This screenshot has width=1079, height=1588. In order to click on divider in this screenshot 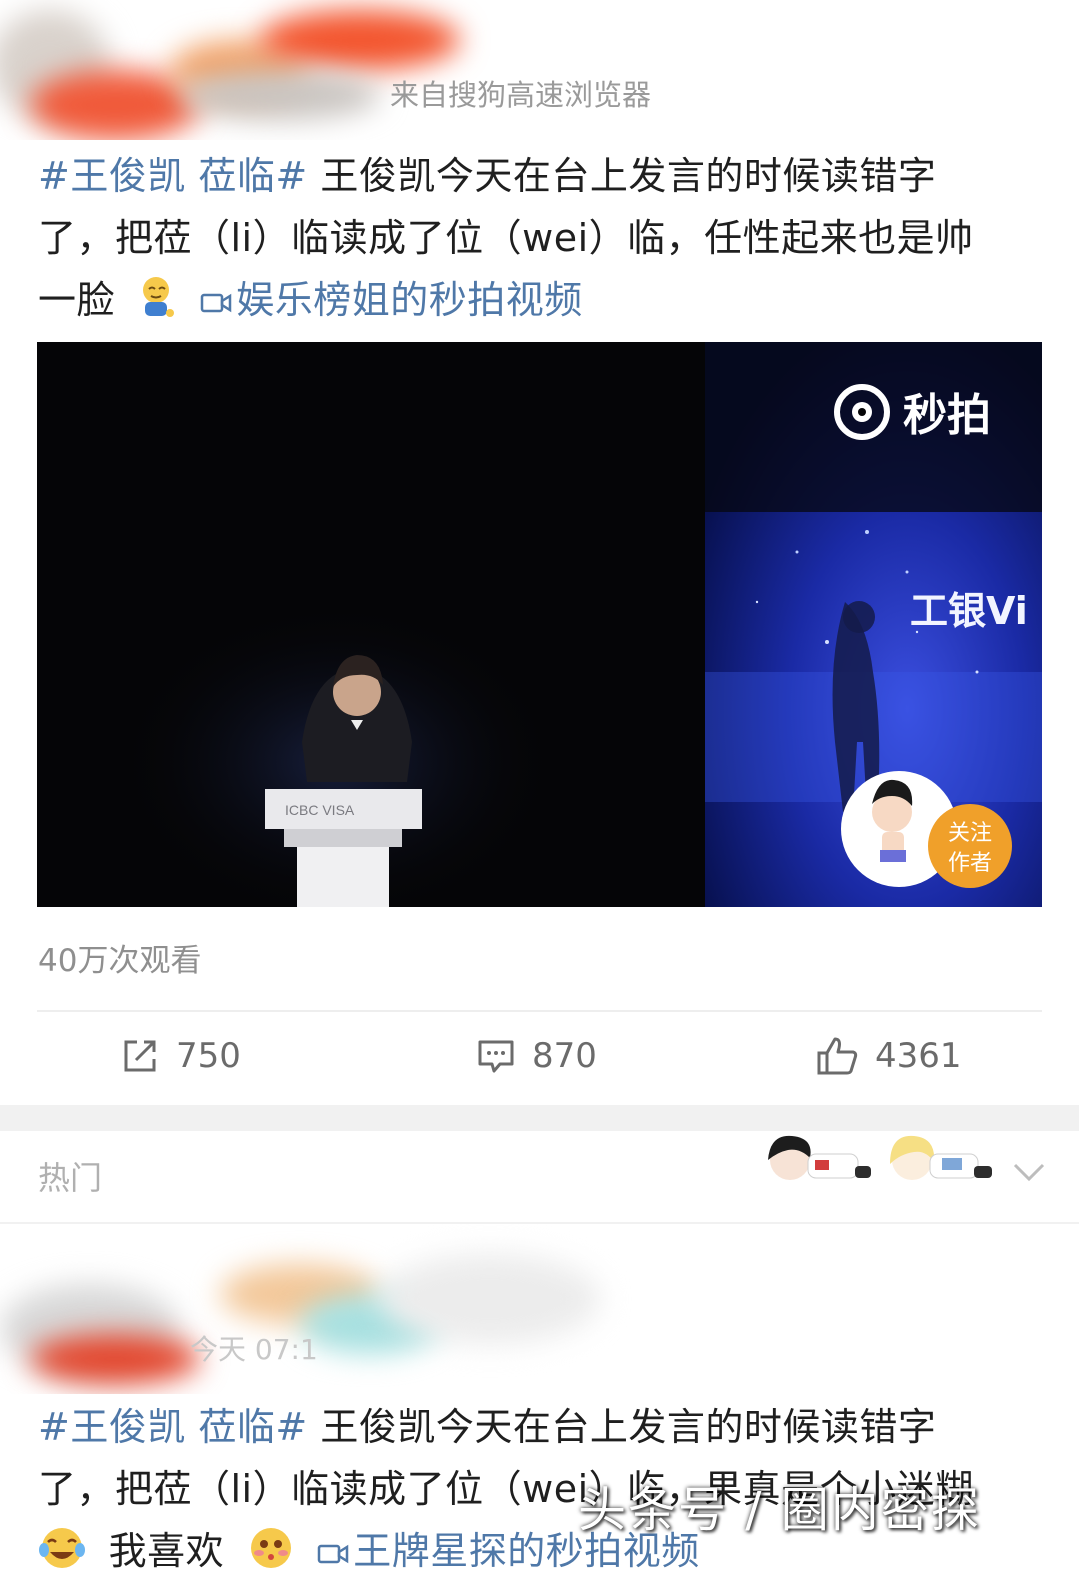, I will do `click(539, 1011)`.